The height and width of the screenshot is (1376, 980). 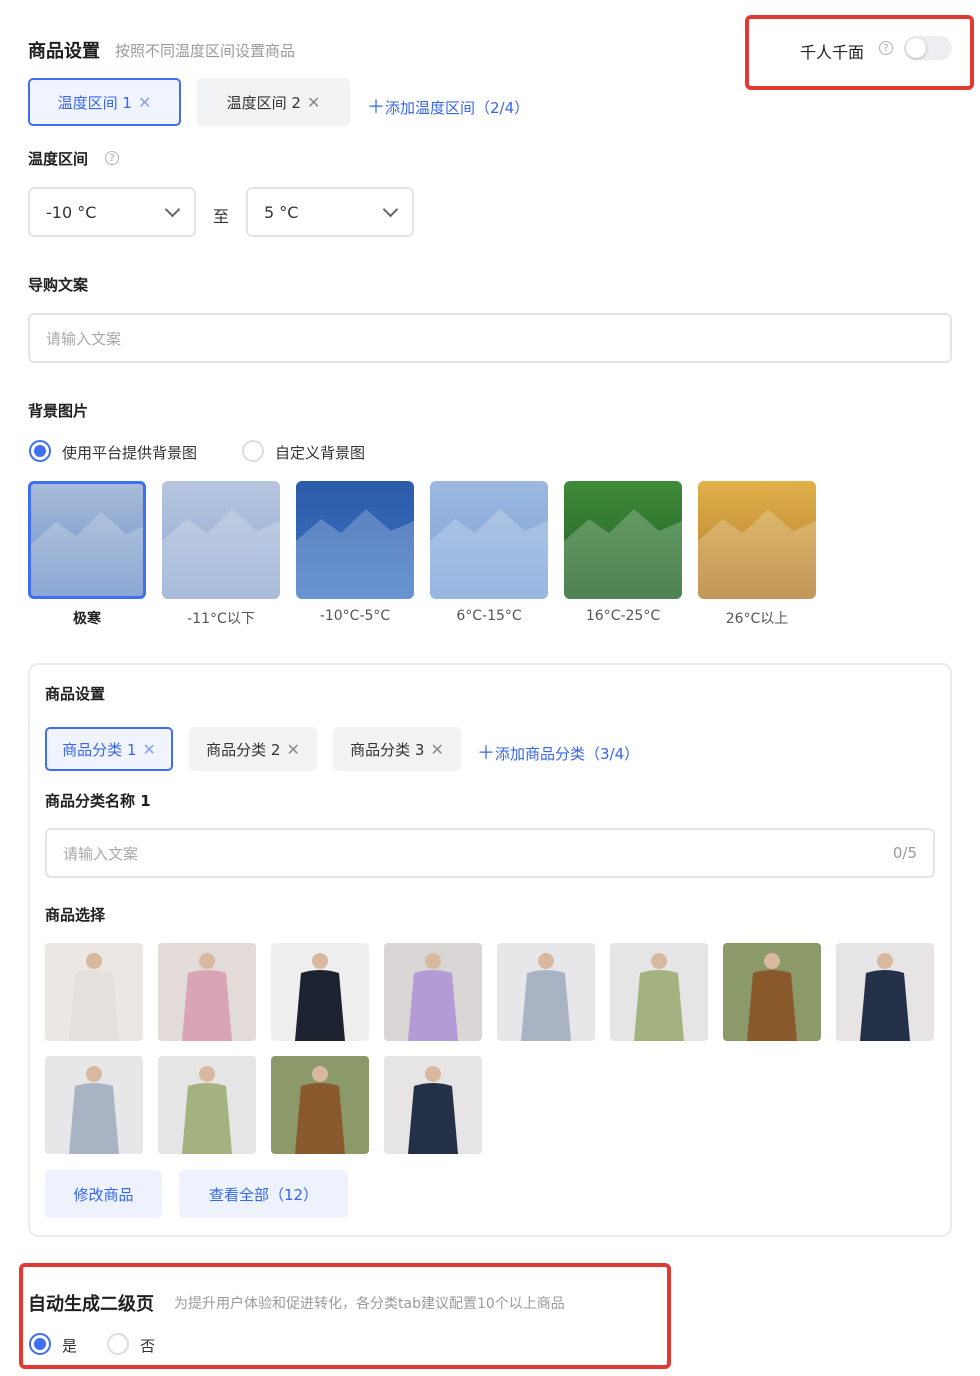 I want to click on radio-secondary-no, so click(x=118, y=1344).